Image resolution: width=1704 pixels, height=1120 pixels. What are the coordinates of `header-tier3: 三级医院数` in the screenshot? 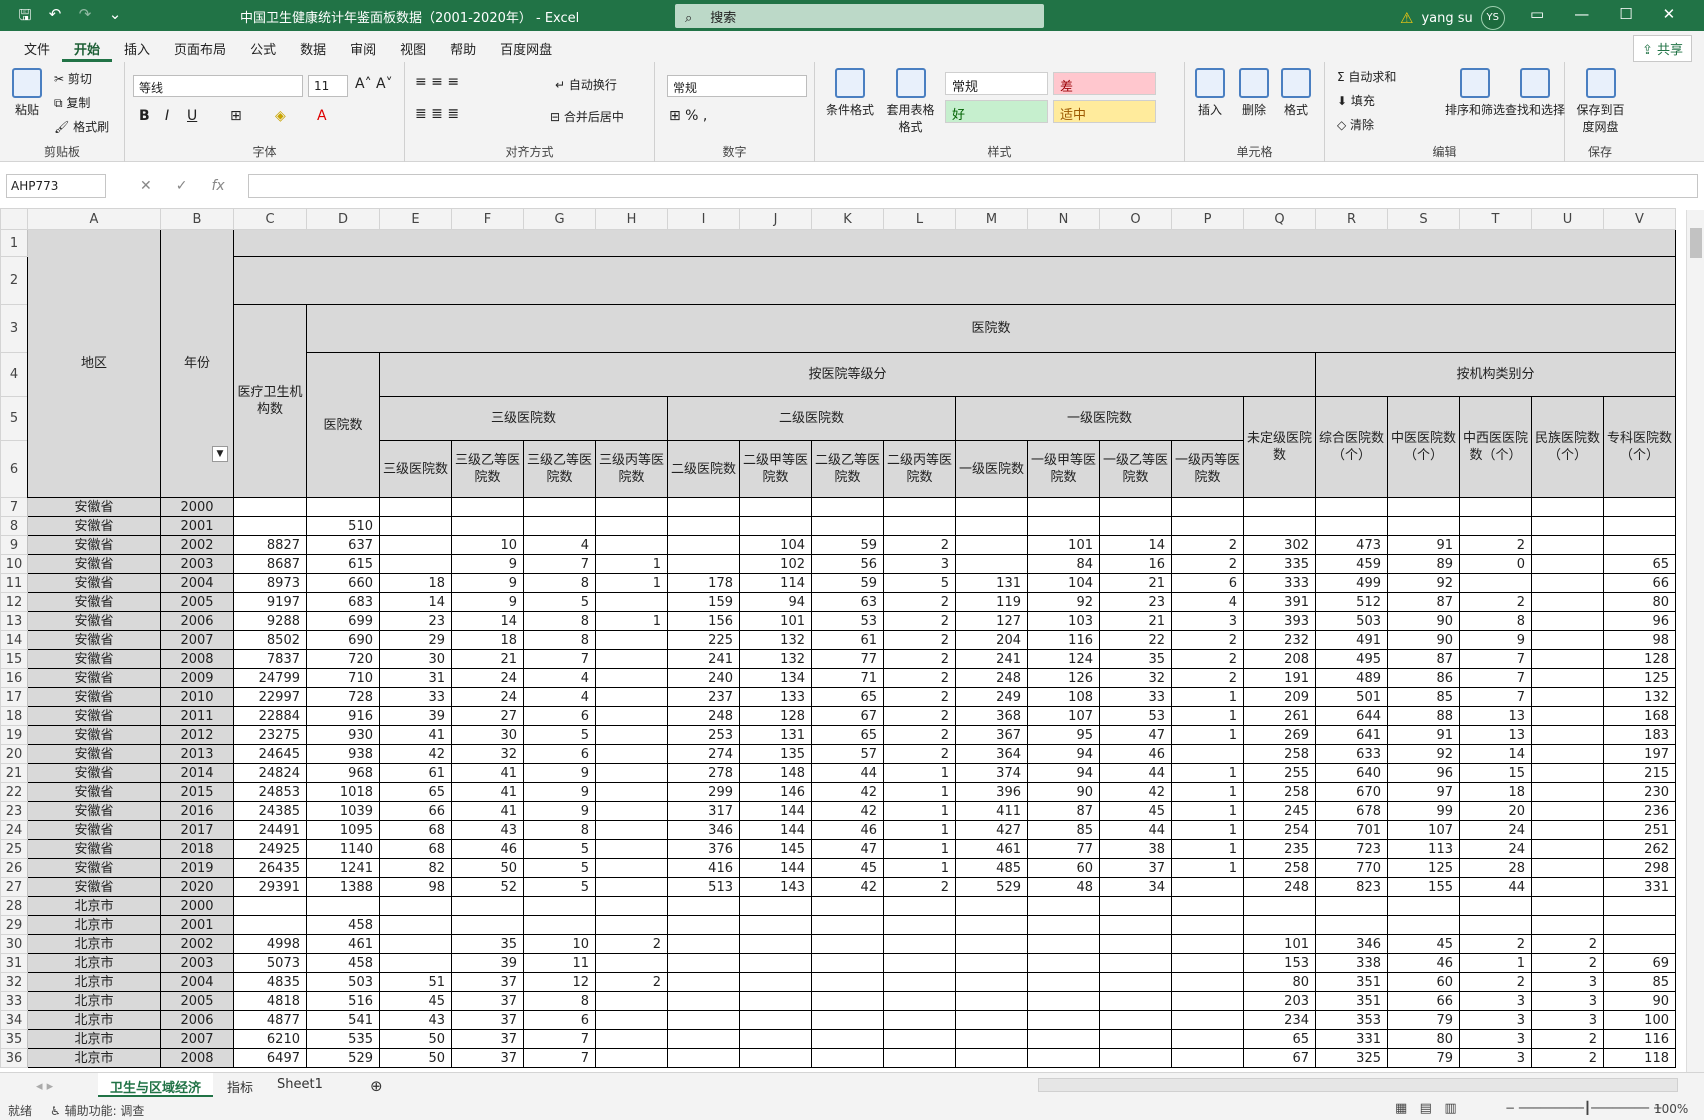 It's located at (523, 418).